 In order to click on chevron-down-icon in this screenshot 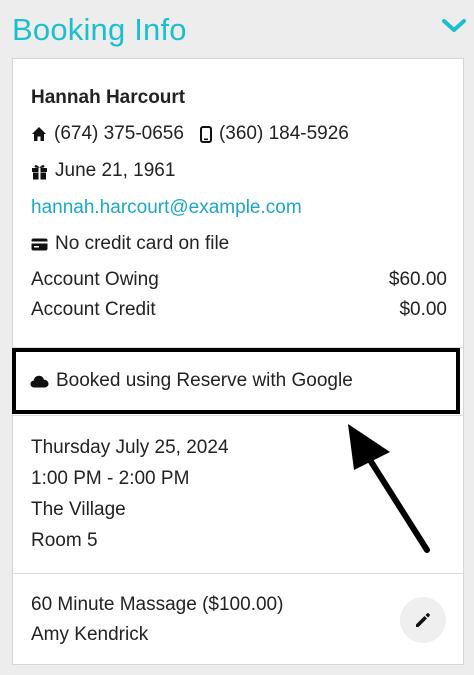, I will do `click(454, 26)`.